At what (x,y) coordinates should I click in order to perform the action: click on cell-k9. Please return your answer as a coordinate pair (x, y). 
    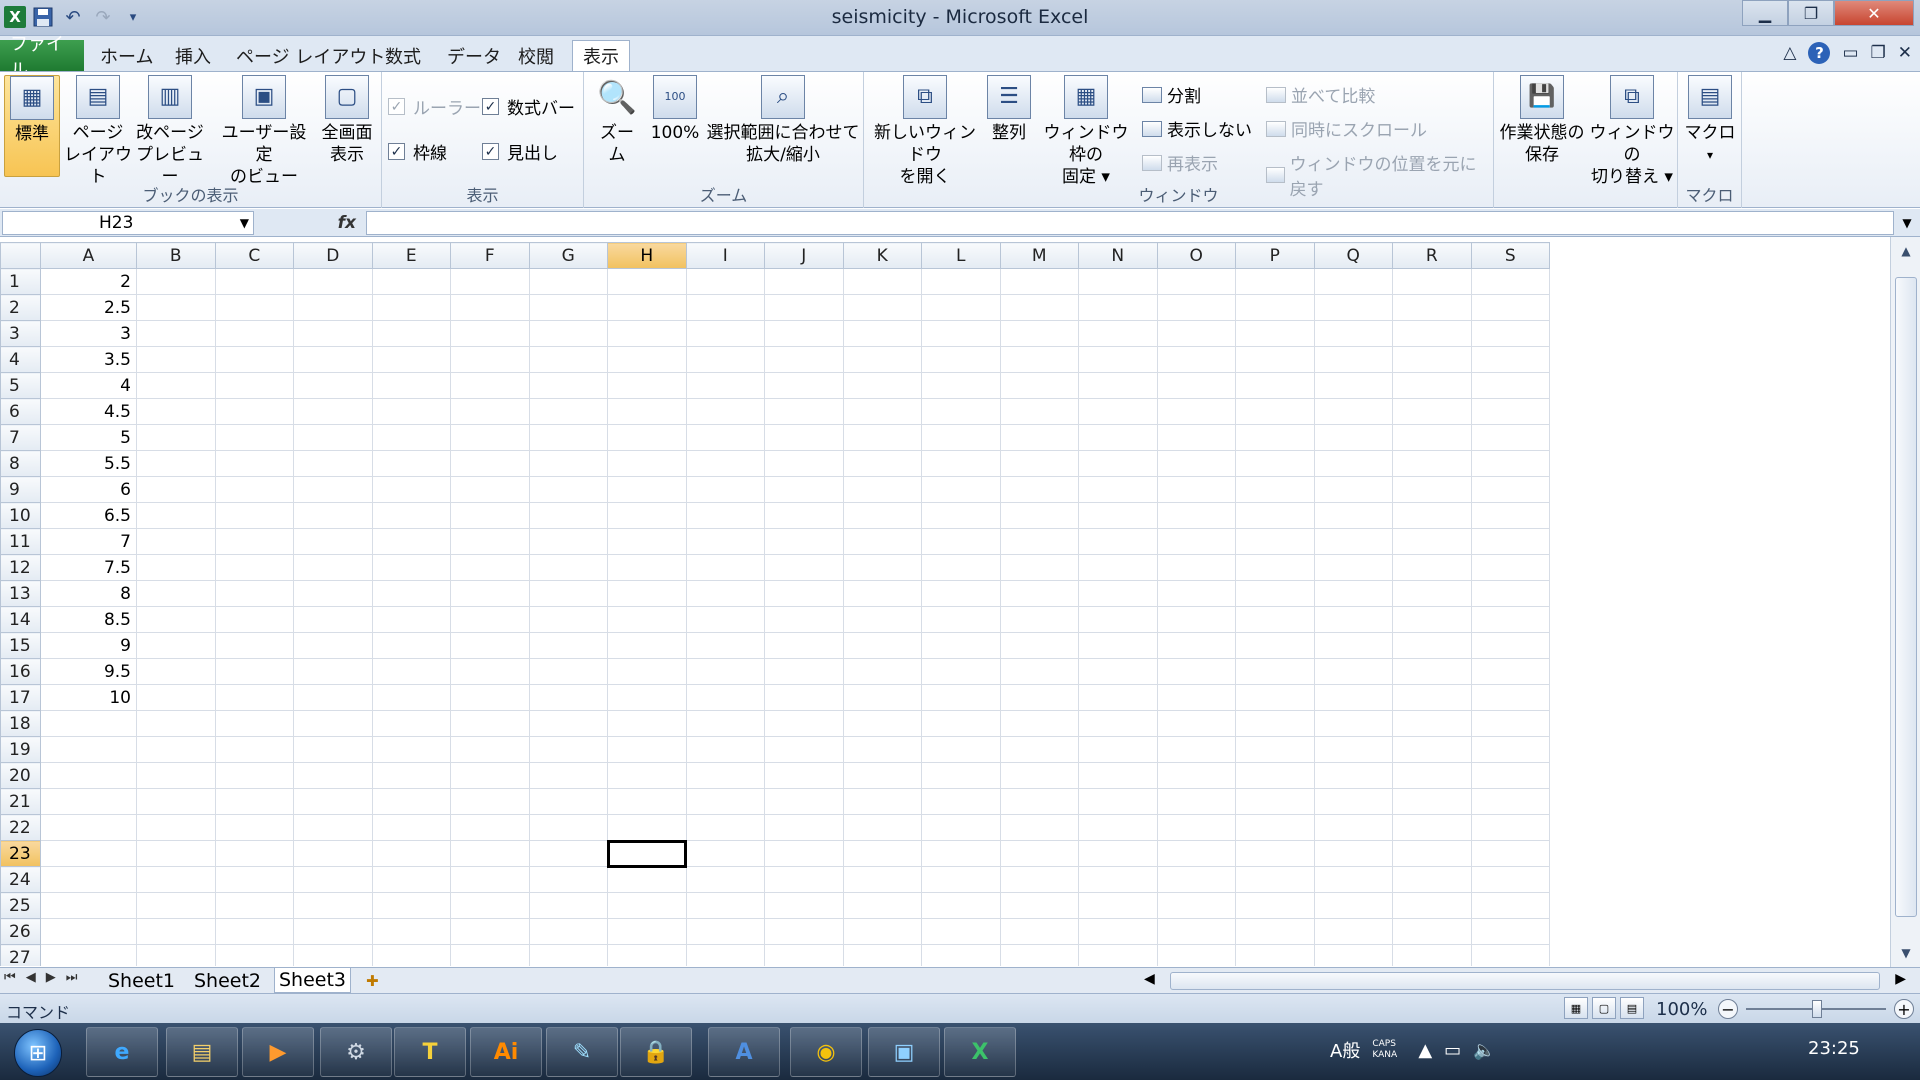
    Looking at the image, I should click on (882, 489).